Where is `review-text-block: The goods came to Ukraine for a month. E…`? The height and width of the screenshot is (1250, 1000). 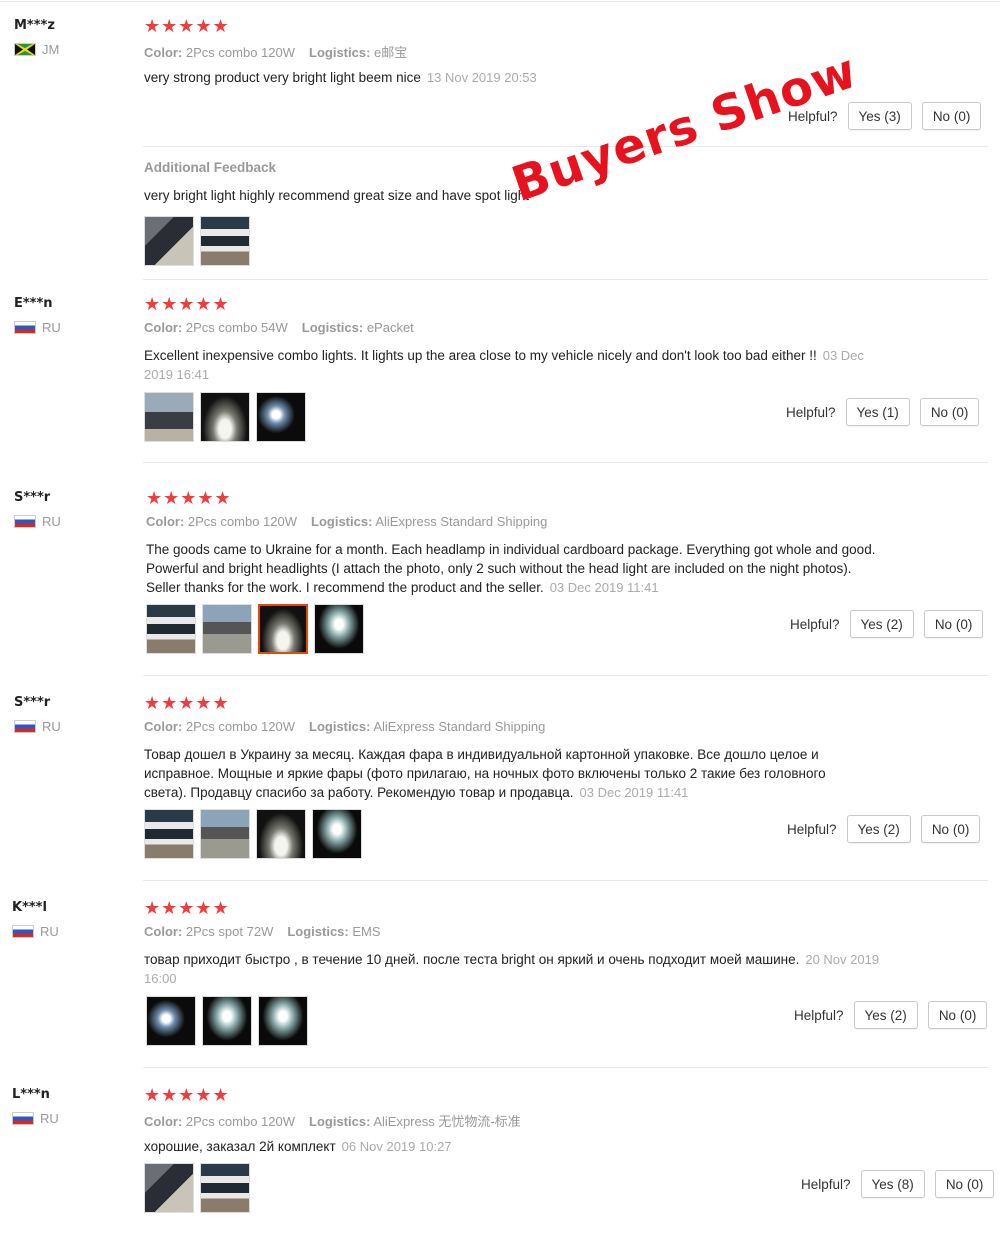 review-text-block: The goods came to Ukraine for a month. E… is located at coordinates (516, 568).